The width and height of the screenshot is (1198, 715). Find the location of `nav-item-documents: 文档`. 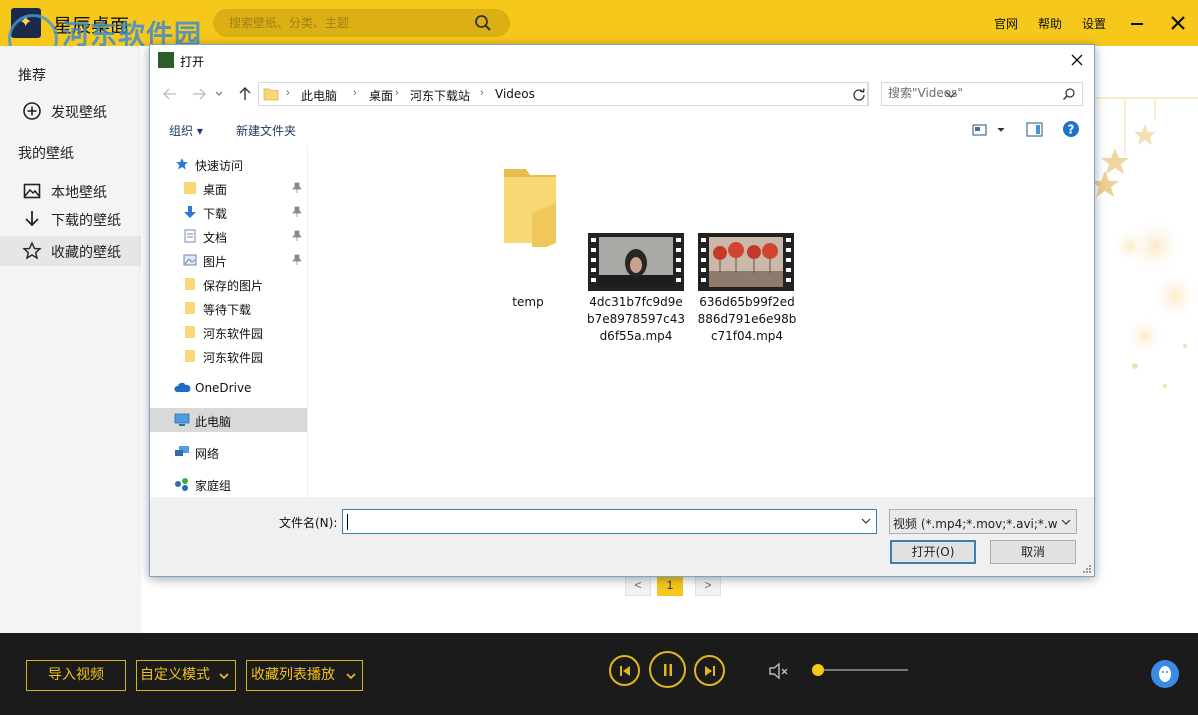

nav-item-documents: 文档 is located at coordinates (228, 236).